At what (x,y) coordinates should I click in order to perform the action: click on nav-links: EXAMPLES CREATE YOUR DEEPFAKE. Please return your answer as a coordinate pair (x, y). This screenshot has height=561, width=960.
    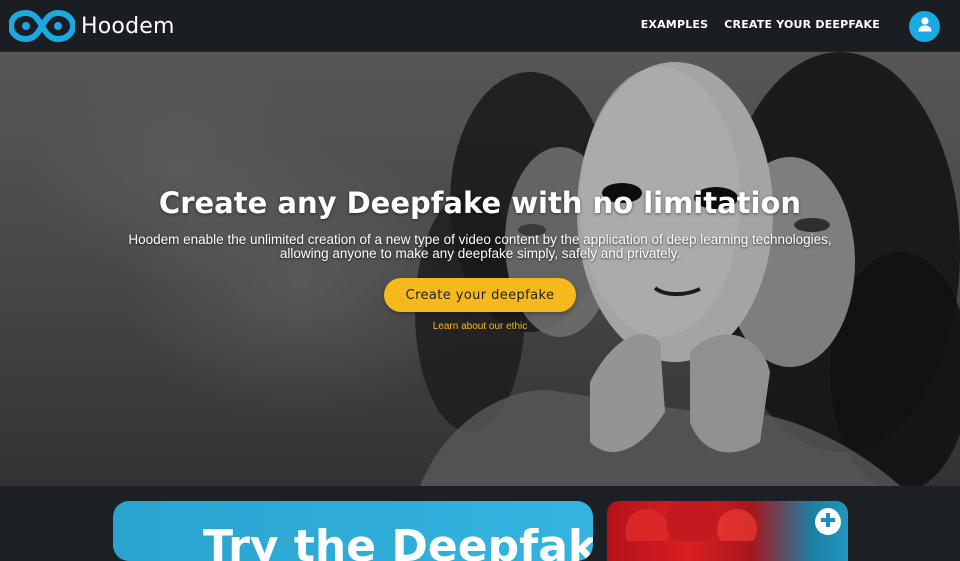
    Looking at the image, I should click on (752, 24).